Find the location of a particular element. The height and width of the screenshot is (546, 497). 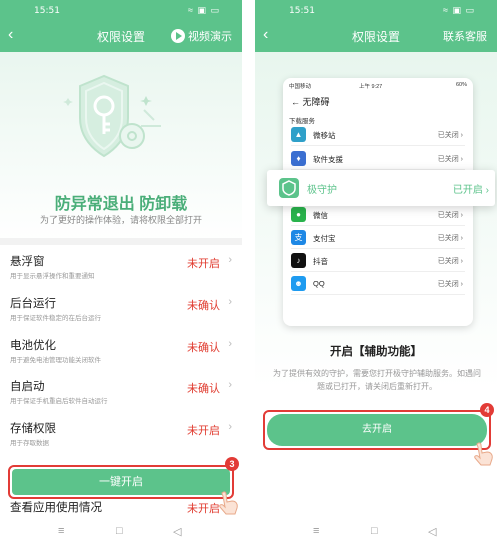

section-divider is located at coordinates (121, 241).